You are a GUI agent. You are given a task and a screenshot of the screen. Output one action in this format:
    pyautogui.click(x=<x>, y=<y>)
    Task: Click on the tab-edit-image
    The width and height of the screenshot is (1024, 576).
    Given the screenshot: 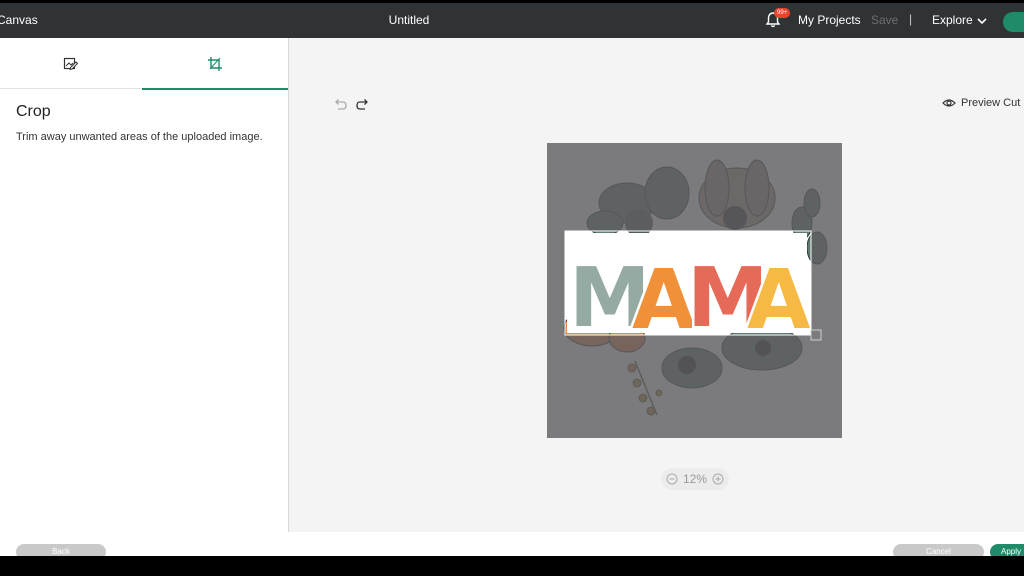 What is the action you would take?
    pyautogui.click(x=71, y=63)
    